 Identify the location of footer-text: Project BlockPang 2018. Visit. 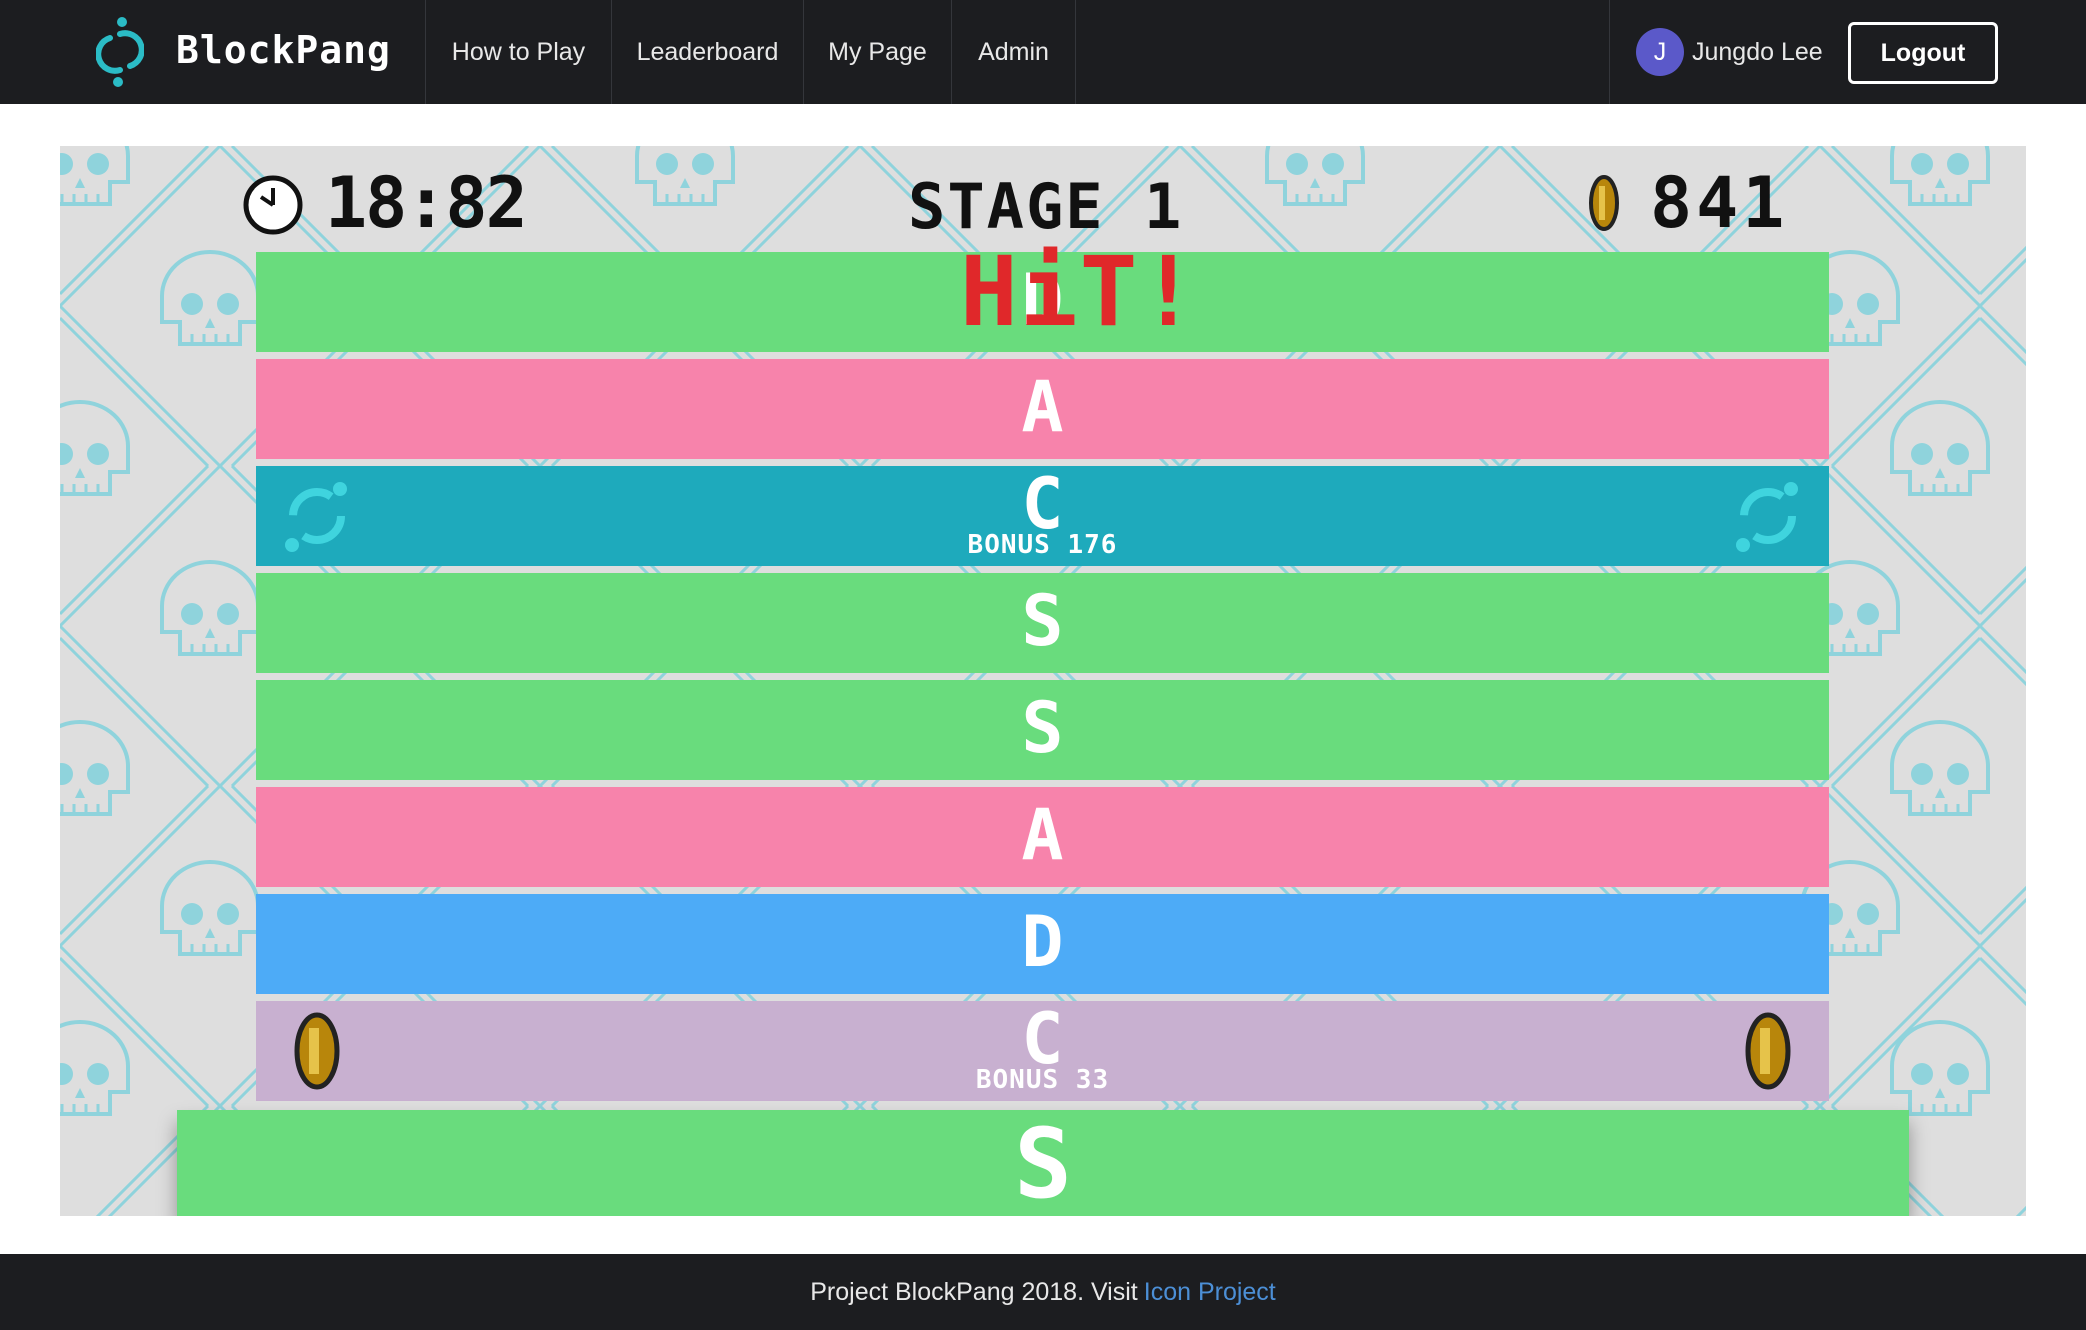
(974, 1291).